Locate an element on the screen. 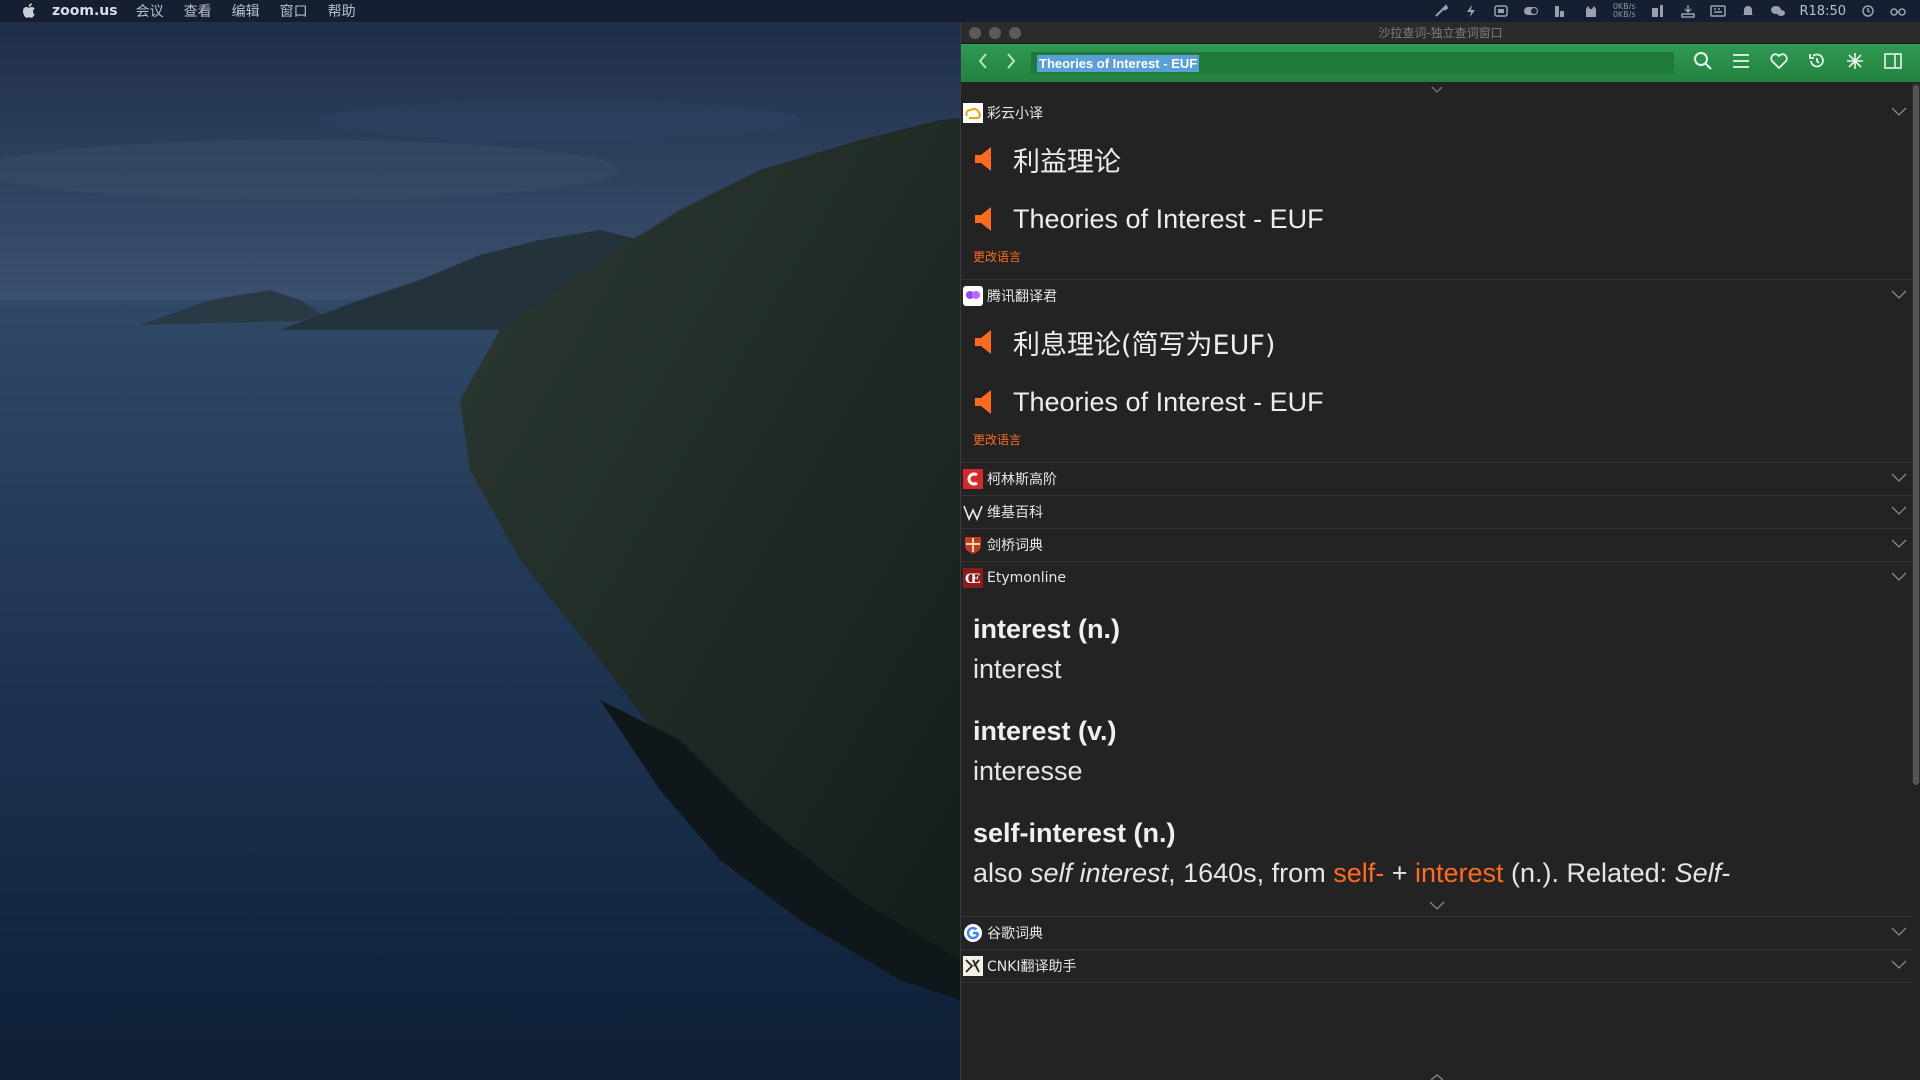 This screenshot has width=1920, height=1080. sidebar-button is located at coordinates (1893, 63).